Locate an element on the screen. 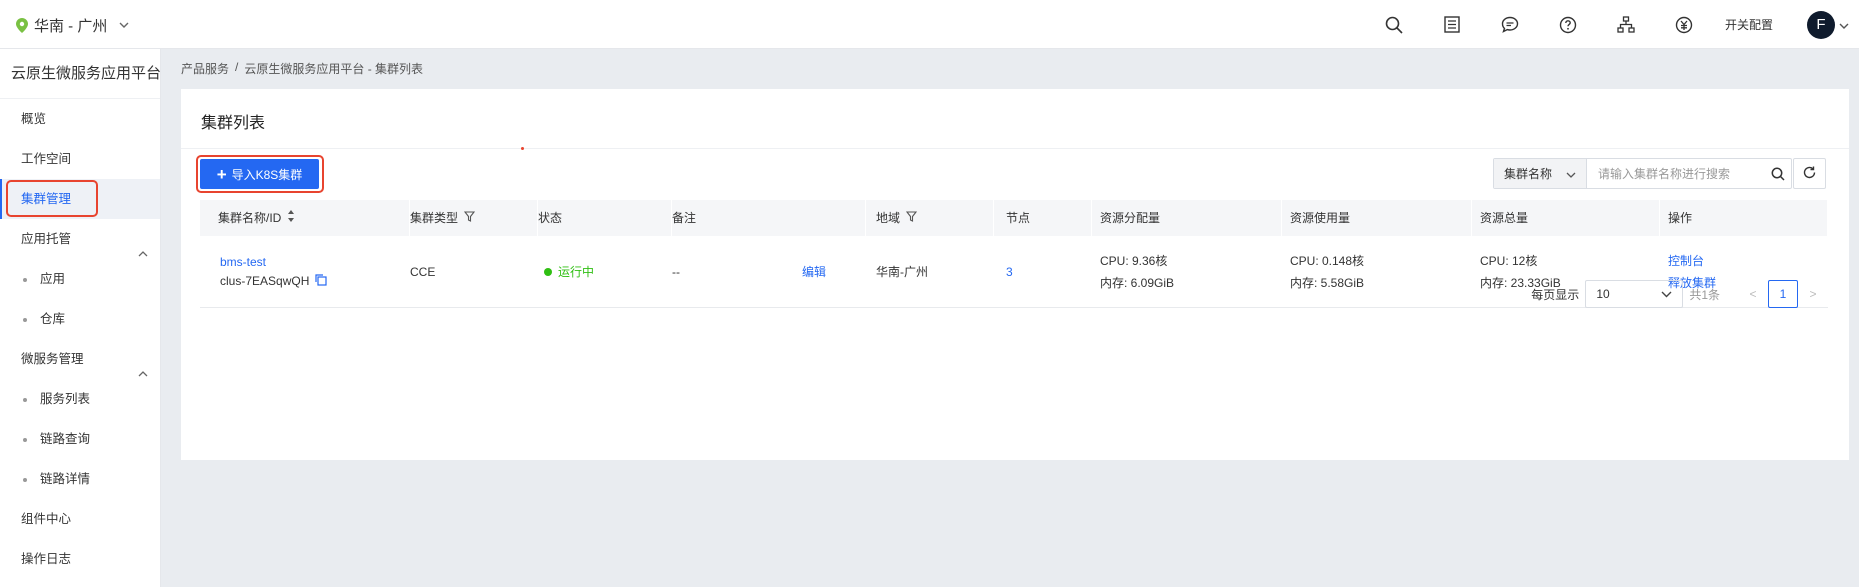  search-group: 集群名称 is located at coordinates (1642, 173).